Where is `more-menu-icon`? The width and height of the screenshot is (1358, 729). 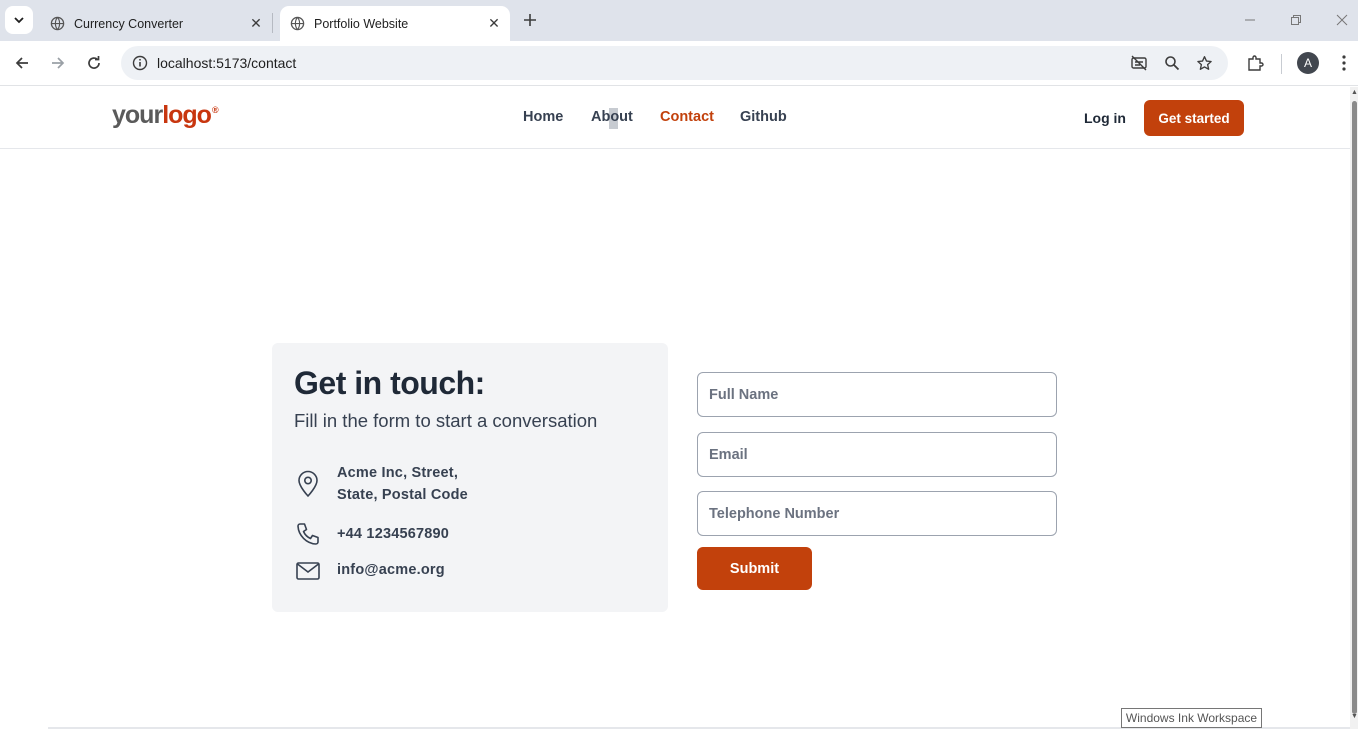
more-menu-icon is located at coordinates (1344, 63).